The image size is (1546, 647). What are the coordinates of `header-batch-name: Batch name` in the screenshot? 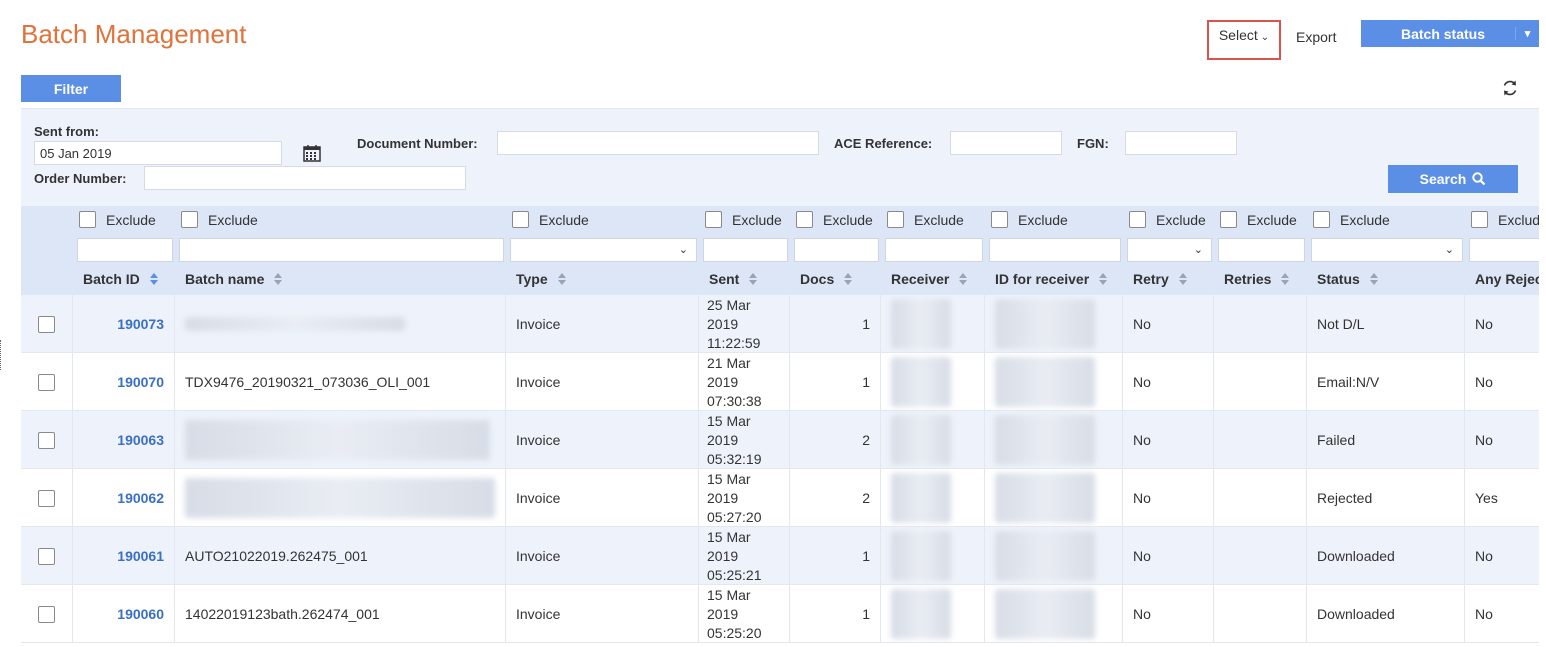 It's located at (234, 279).